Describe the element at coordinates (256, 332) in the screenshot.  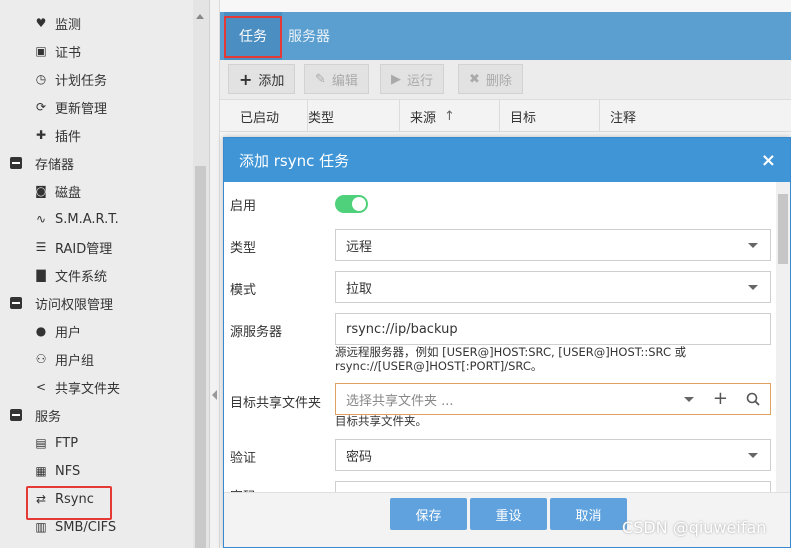
I see `source-server-label: 源服务器` at that location.